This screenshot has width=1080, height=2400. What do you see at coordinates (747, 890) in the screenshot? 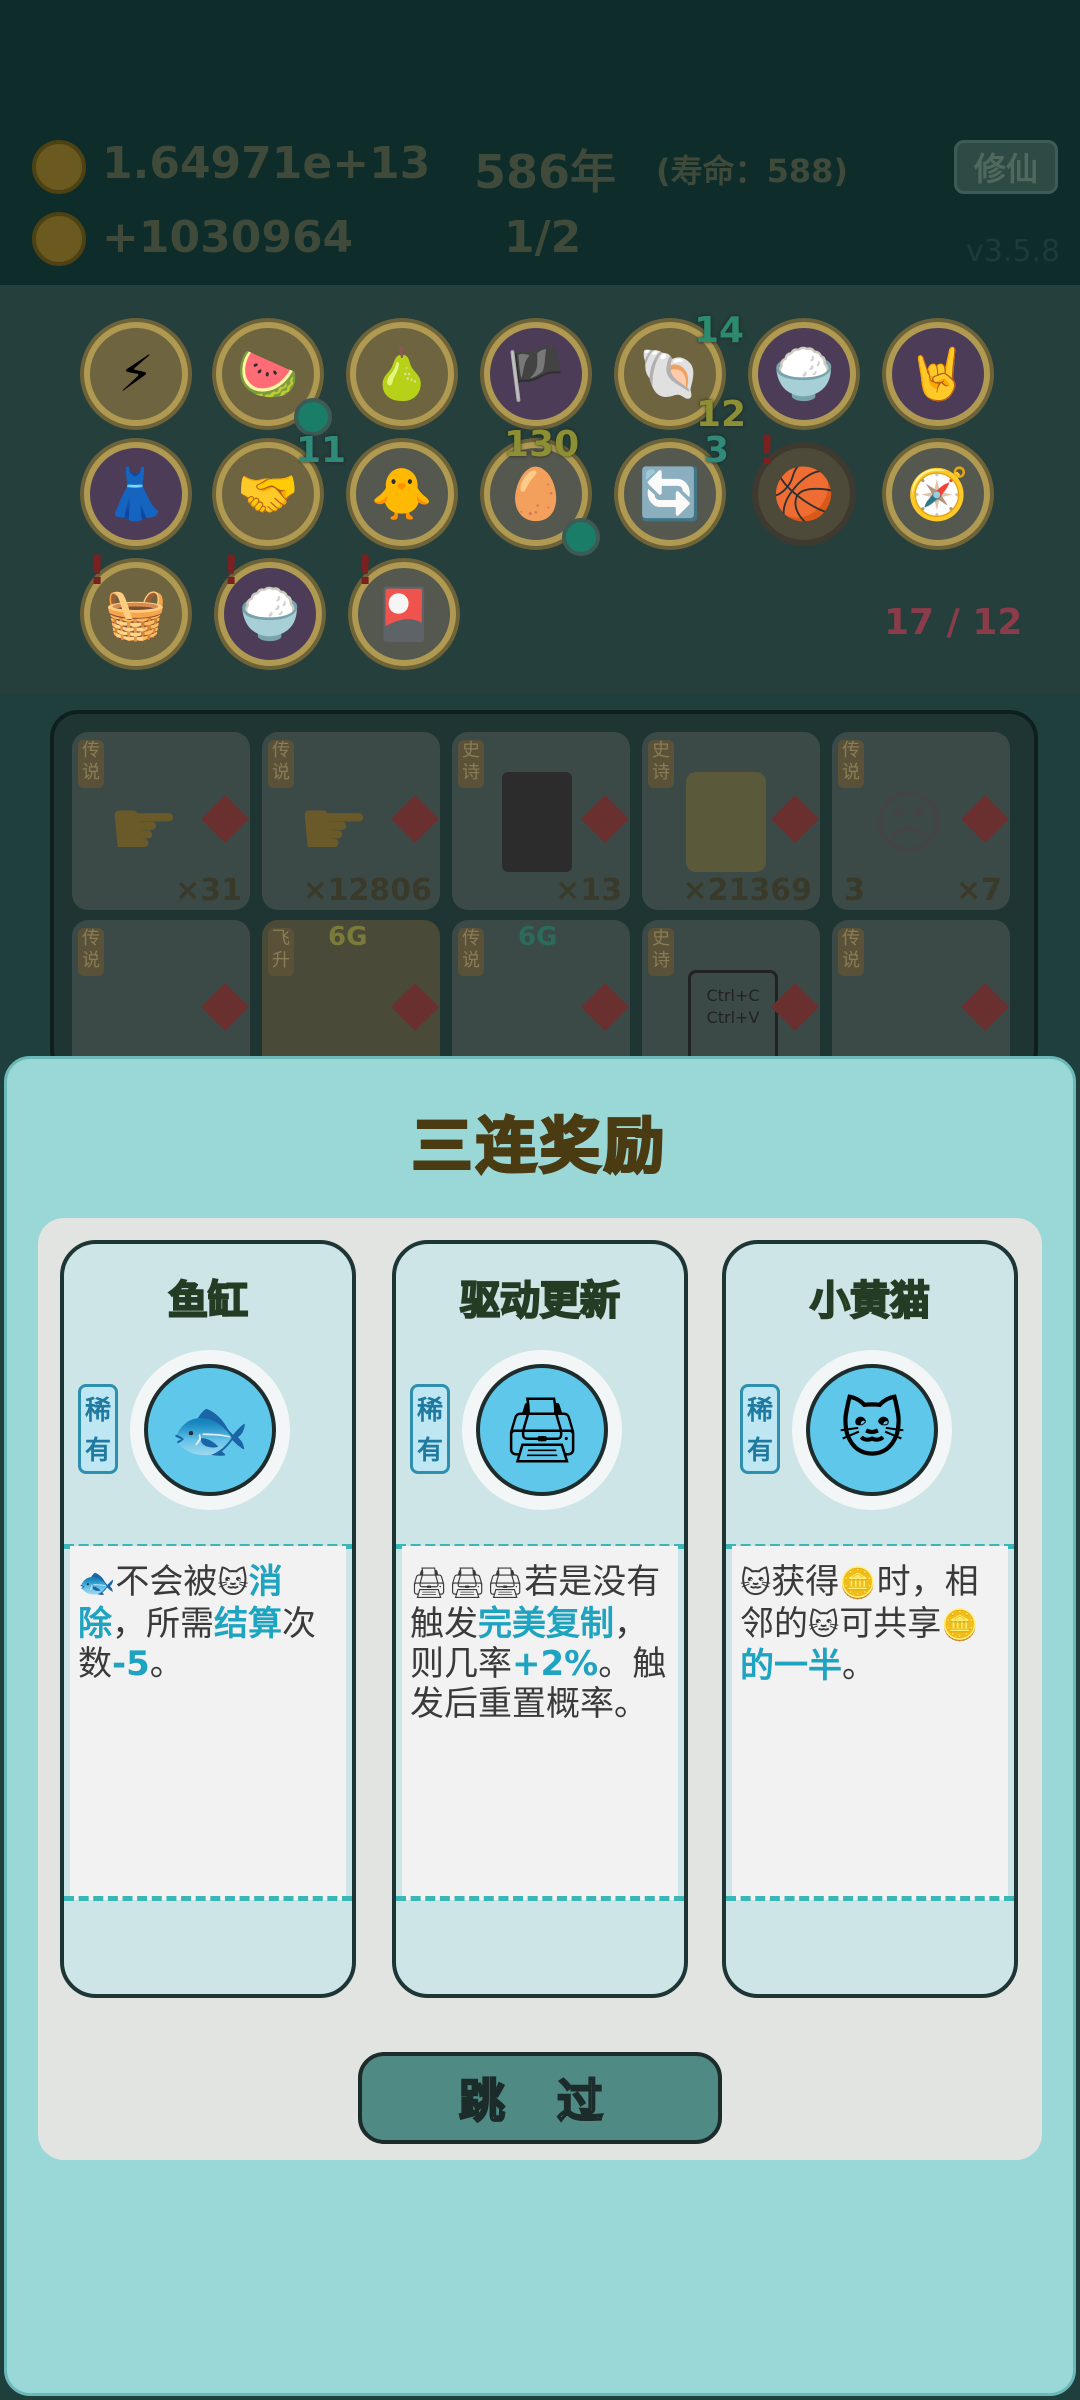
I see `card-count: ×21369` at bounding box center [747, 890].